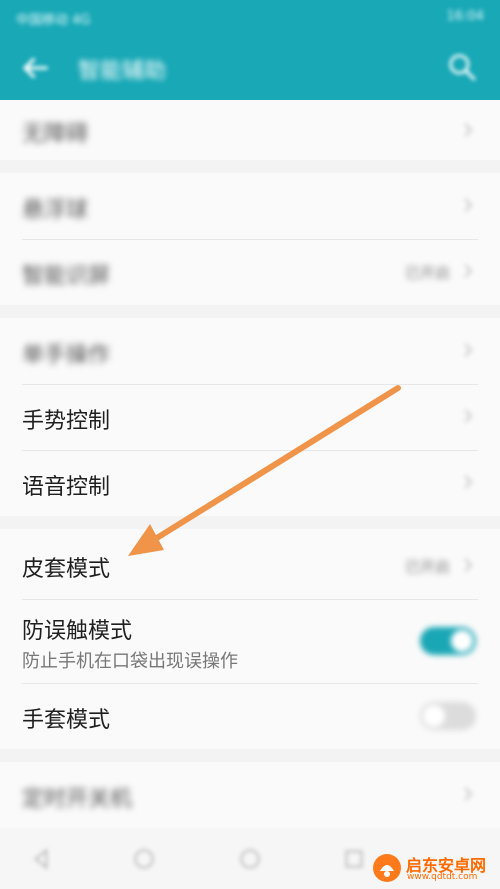  I want to click on glove-mode-toggle, so click(448, 716).